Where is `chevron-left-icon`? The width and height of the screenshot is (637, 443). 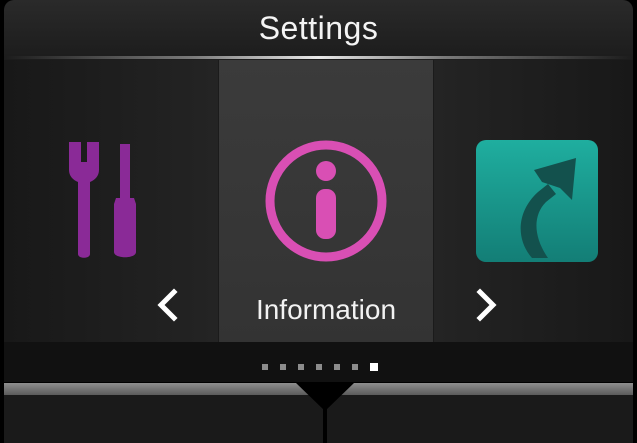 chevron-left-icon is located at coordinates (168, 305).